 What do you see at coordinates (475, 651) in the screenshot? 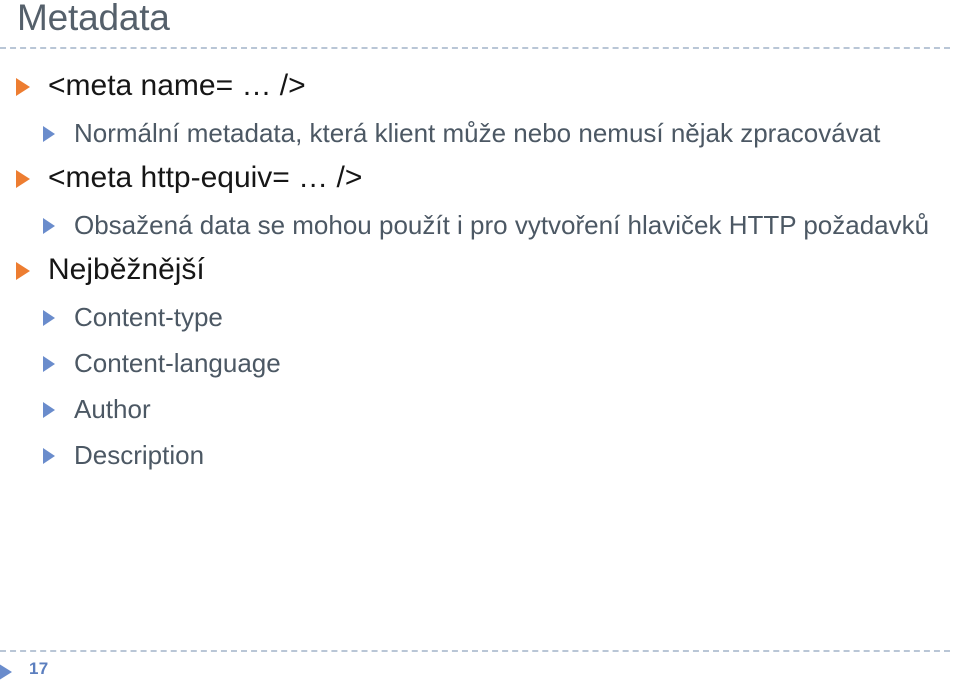
I see `footer-divider` at bounding box center [475, 651].